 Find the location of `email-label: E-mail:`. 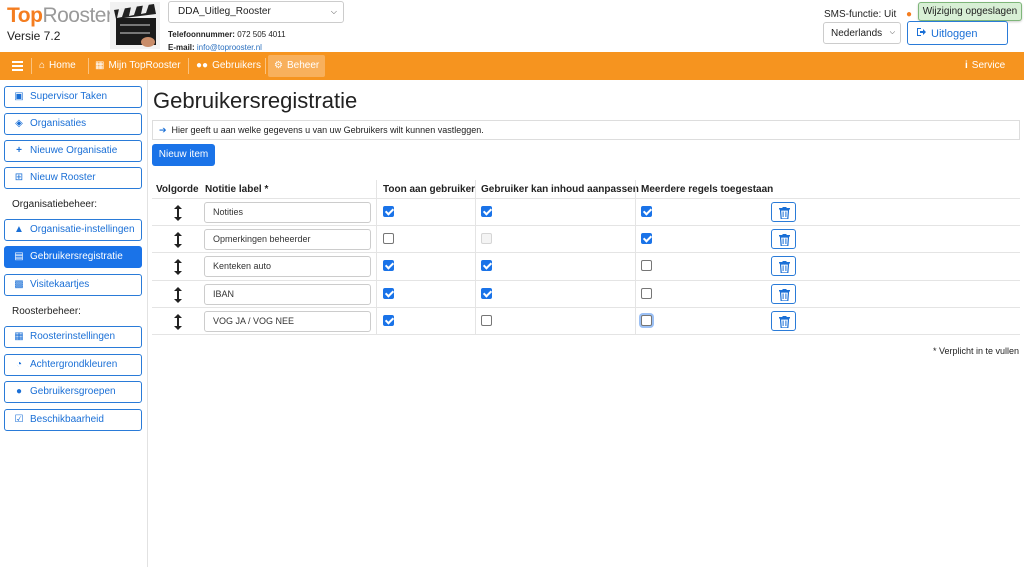

email-label: E-mail: is located at coordinates (181, 47).